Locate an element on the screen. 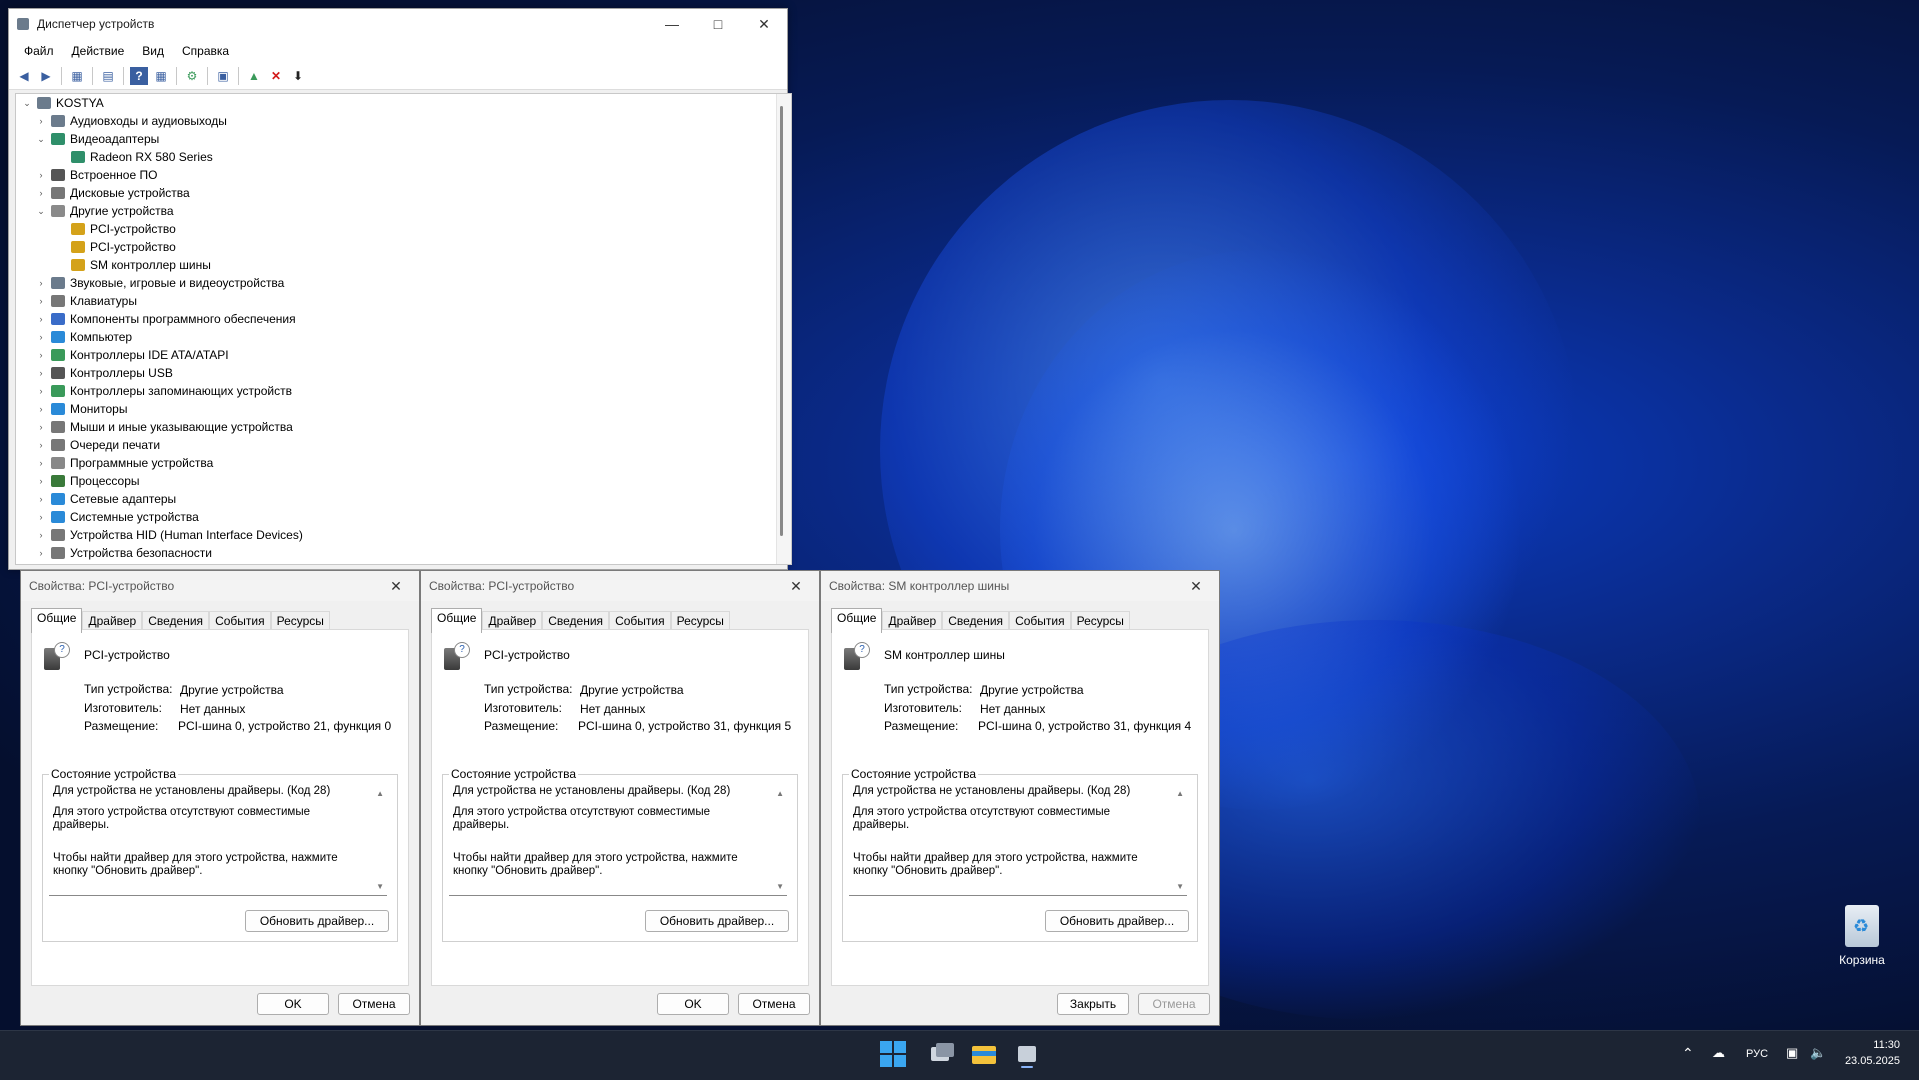  ok-button: Закрыть is located at coordinates (1093, 1004).